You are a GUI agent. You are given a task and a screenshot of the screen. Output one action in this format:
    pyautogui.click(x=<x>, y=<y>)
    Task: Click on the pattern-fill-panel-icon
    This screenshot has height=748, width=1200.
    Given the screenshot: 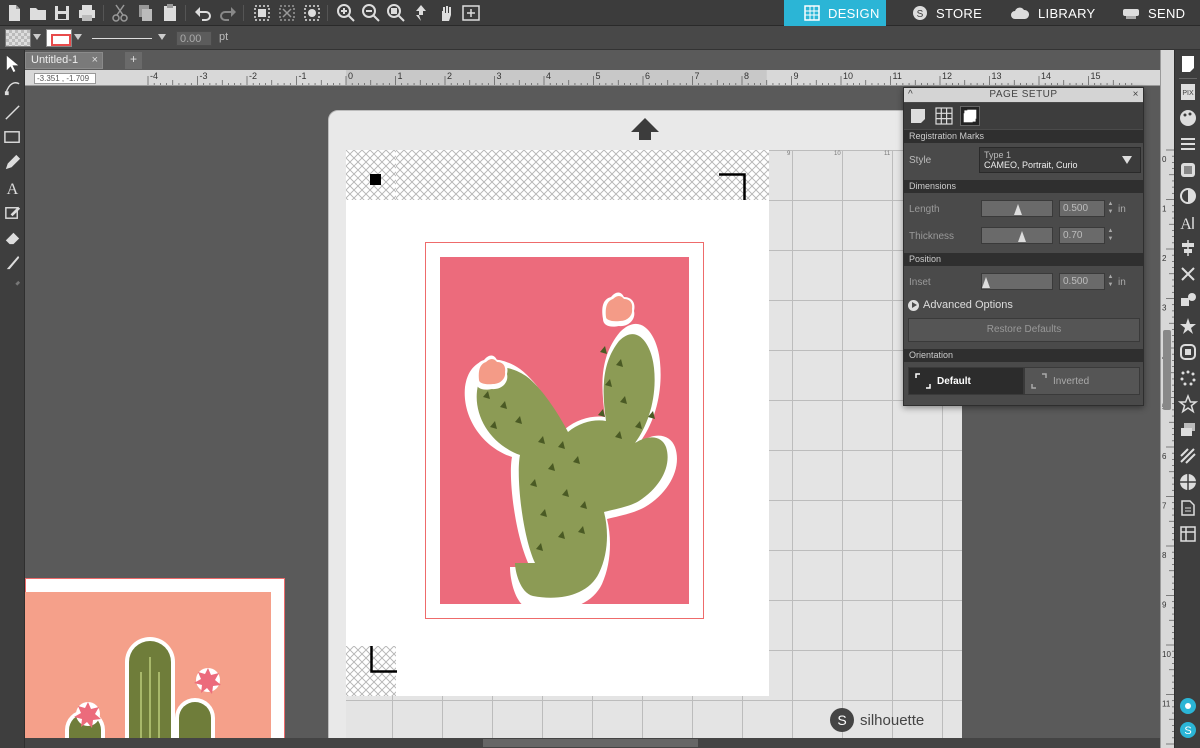 What is the action you would take?
    pyautogui.click(x=1188, y=482)
    